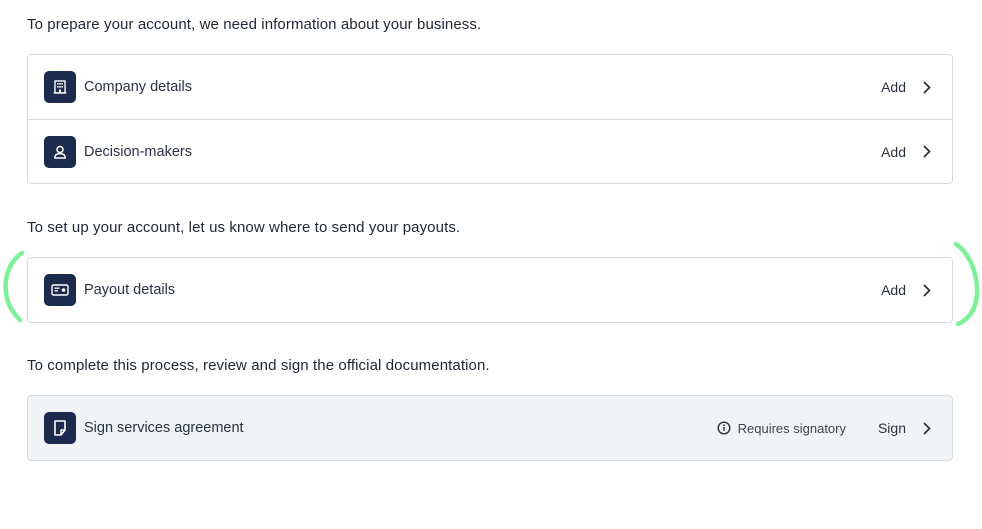 This screenshot has width=982, height=529. Describe the element at coordinates (60, 428) in the screenshot. I see `document-icon` at that location.